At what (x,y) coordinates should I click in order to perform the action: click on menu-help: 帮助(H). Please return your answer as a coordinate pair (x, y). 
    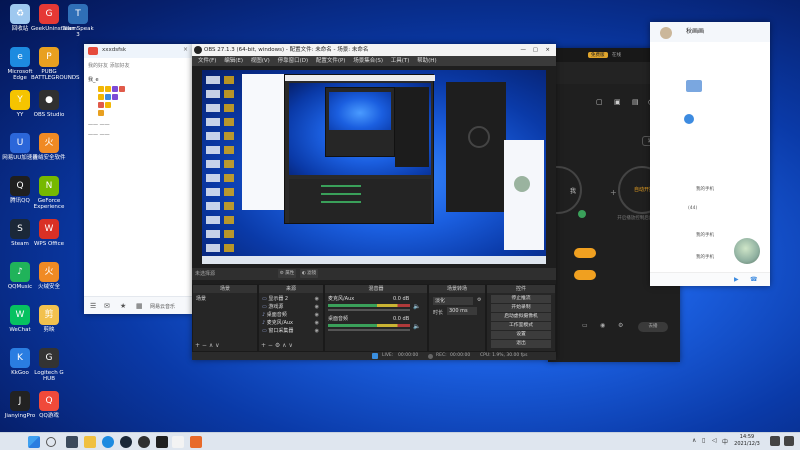
    Looking at the image, I should click on (426, 61).